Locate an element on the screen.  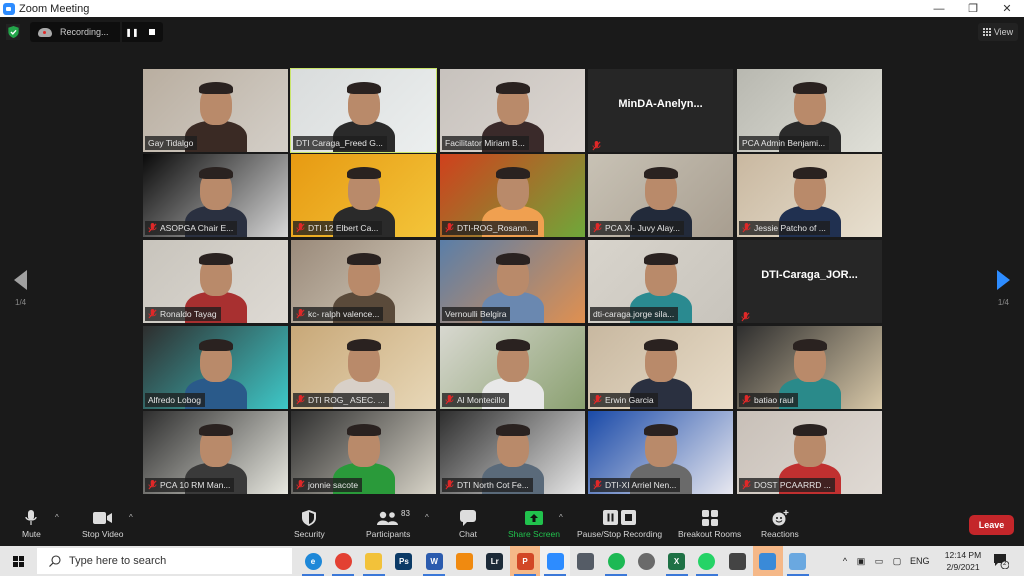
view-button: View is located at coordinates (998, 32).